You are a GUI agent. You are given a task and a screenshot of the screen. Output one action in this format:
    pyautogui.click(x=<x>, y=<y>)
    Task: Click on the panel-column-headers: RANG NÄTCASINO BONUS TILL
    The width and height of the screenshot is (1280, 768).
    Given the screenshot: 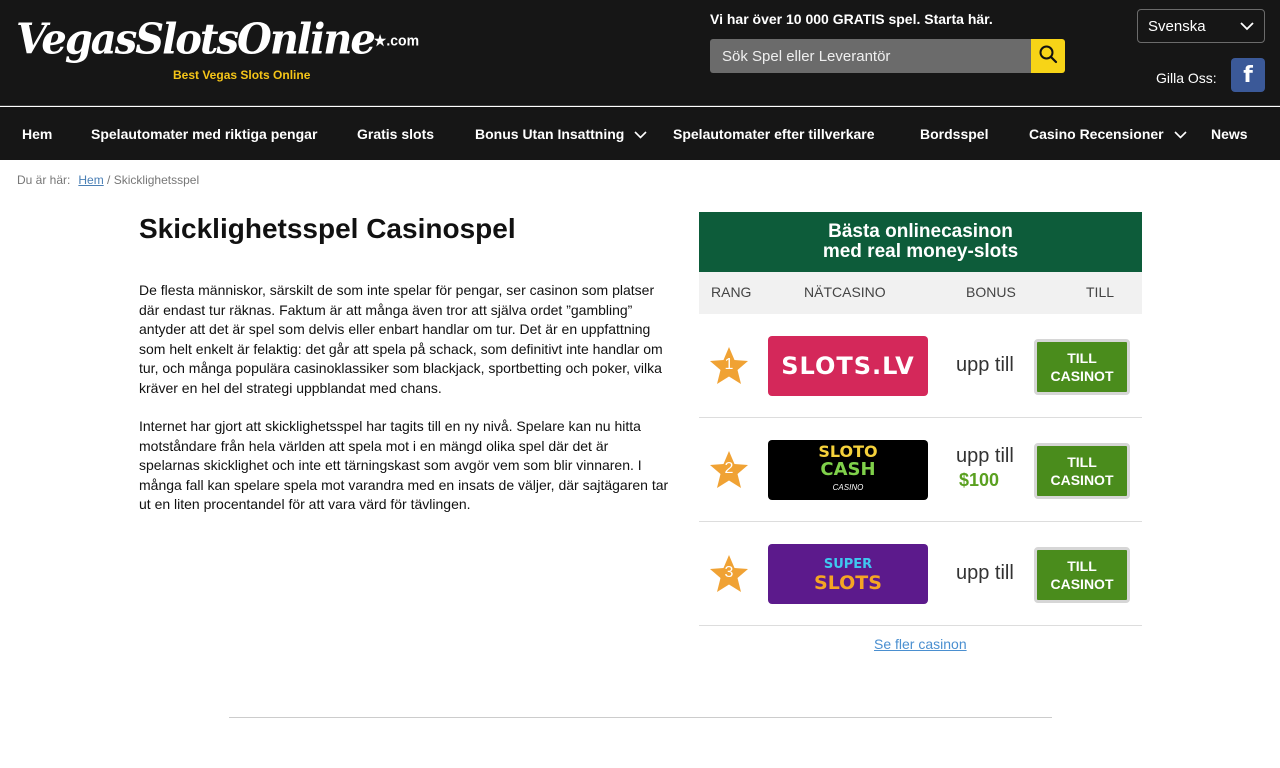 What is the action you would take?
    pyautogui.click(x=920, y=293)
    